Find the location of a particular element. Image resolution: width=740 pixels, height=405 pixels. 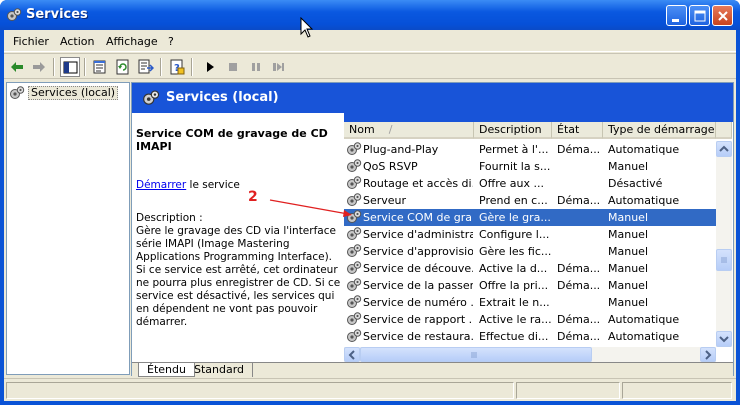

forward-button is located at coordinates (39, 67).